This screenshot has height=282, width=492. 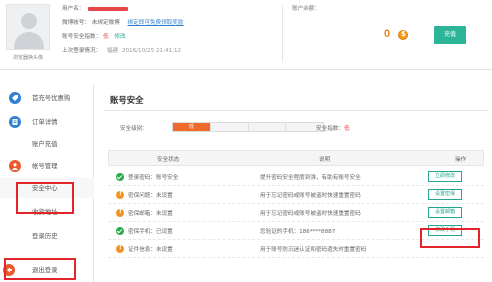 I want to click on row-description: 用于账号防沉迷认证和密码遗失时重置密码, so click(x=313, y=250).